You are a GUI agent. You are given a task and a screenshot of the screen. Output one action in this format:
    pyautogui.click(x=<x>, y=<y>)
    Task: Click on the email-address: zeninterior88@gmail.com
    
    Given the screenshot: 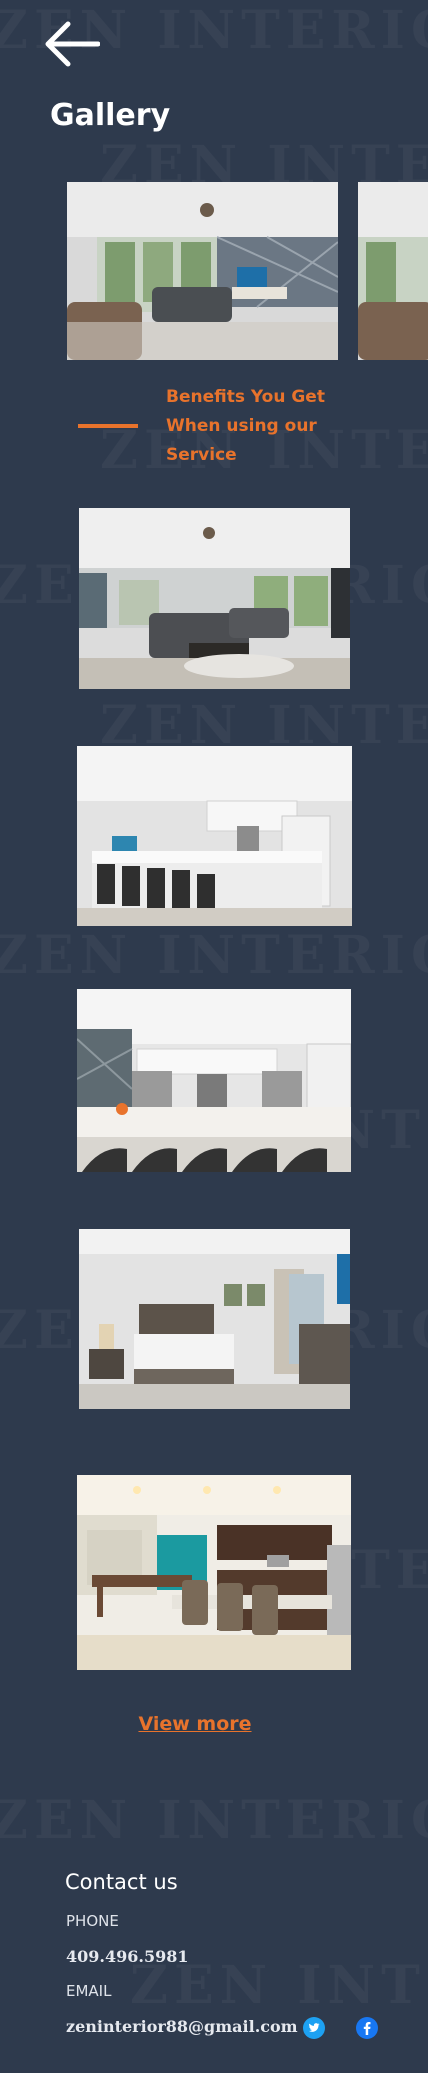 What is the action you would take?
    pyautogui.click(x=182, y=2026)
    